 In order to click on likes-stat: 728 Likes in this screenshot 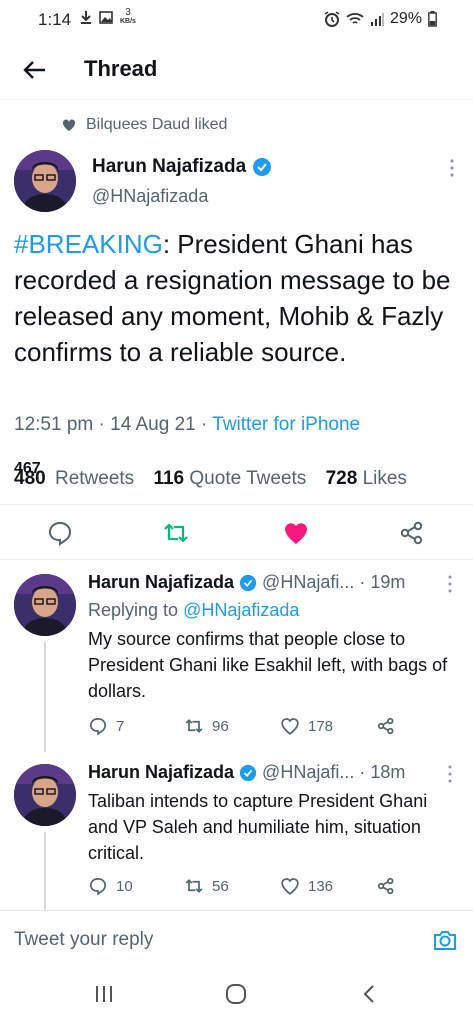, I will do `click(366, 478)`.